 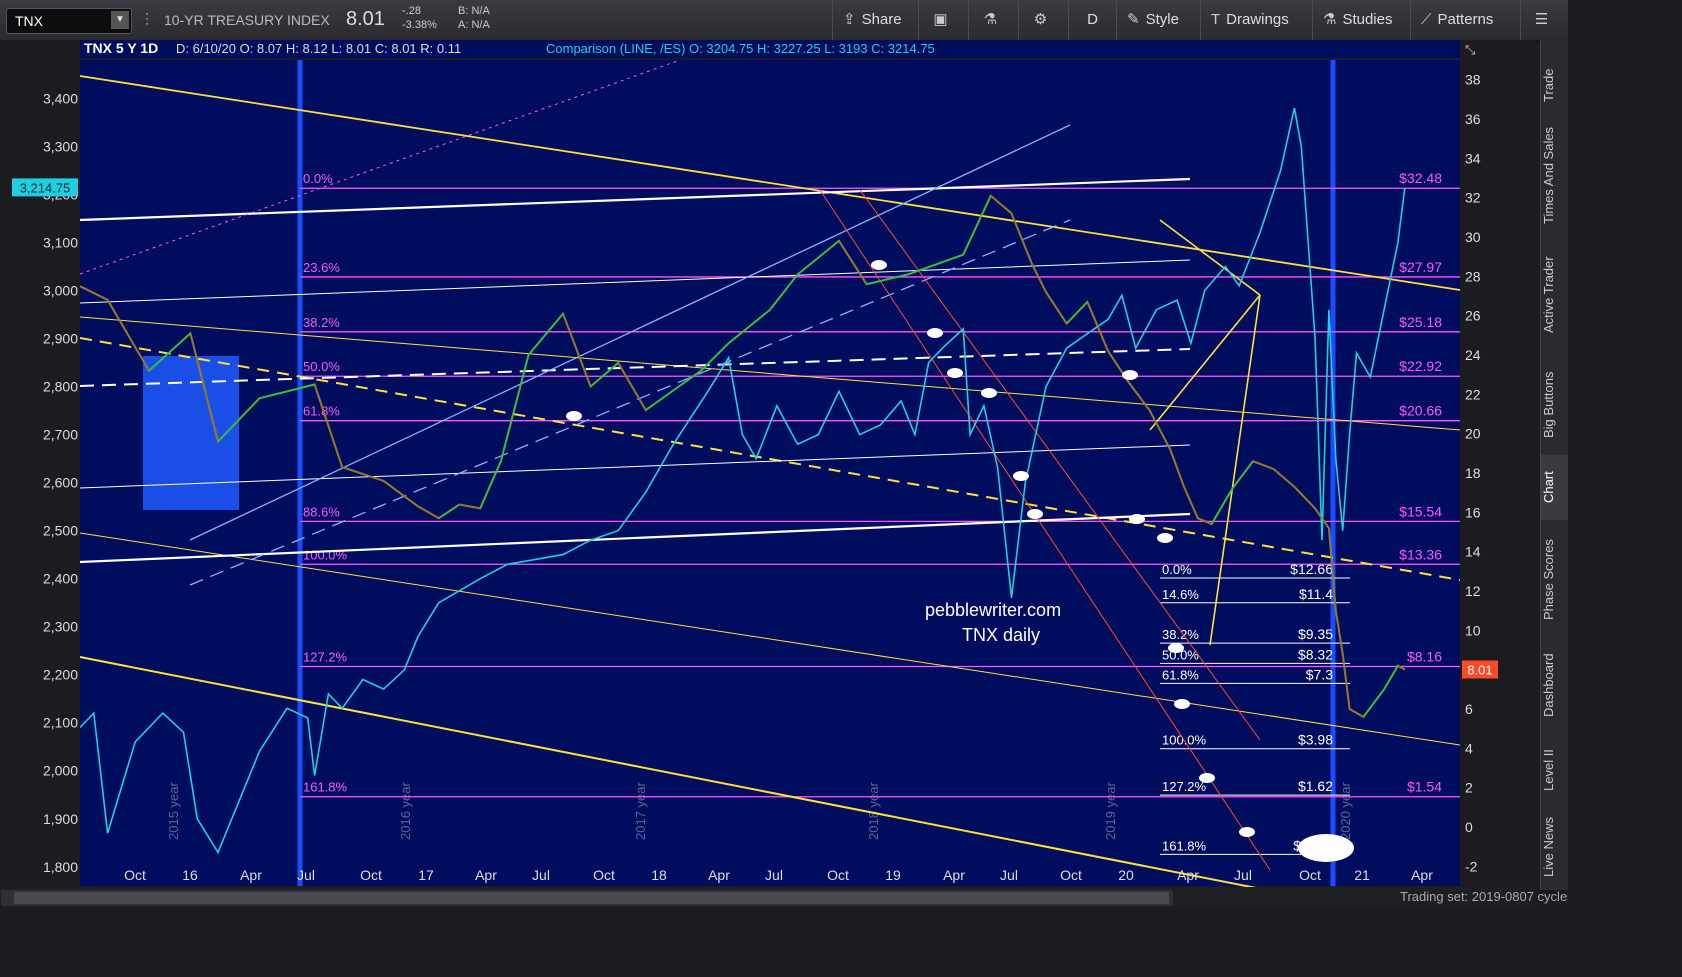 What do you see at coordinates (1473, 276) in the screenshot?
I see `right-axis-tick: 28` at bounding box center [1473, 276].